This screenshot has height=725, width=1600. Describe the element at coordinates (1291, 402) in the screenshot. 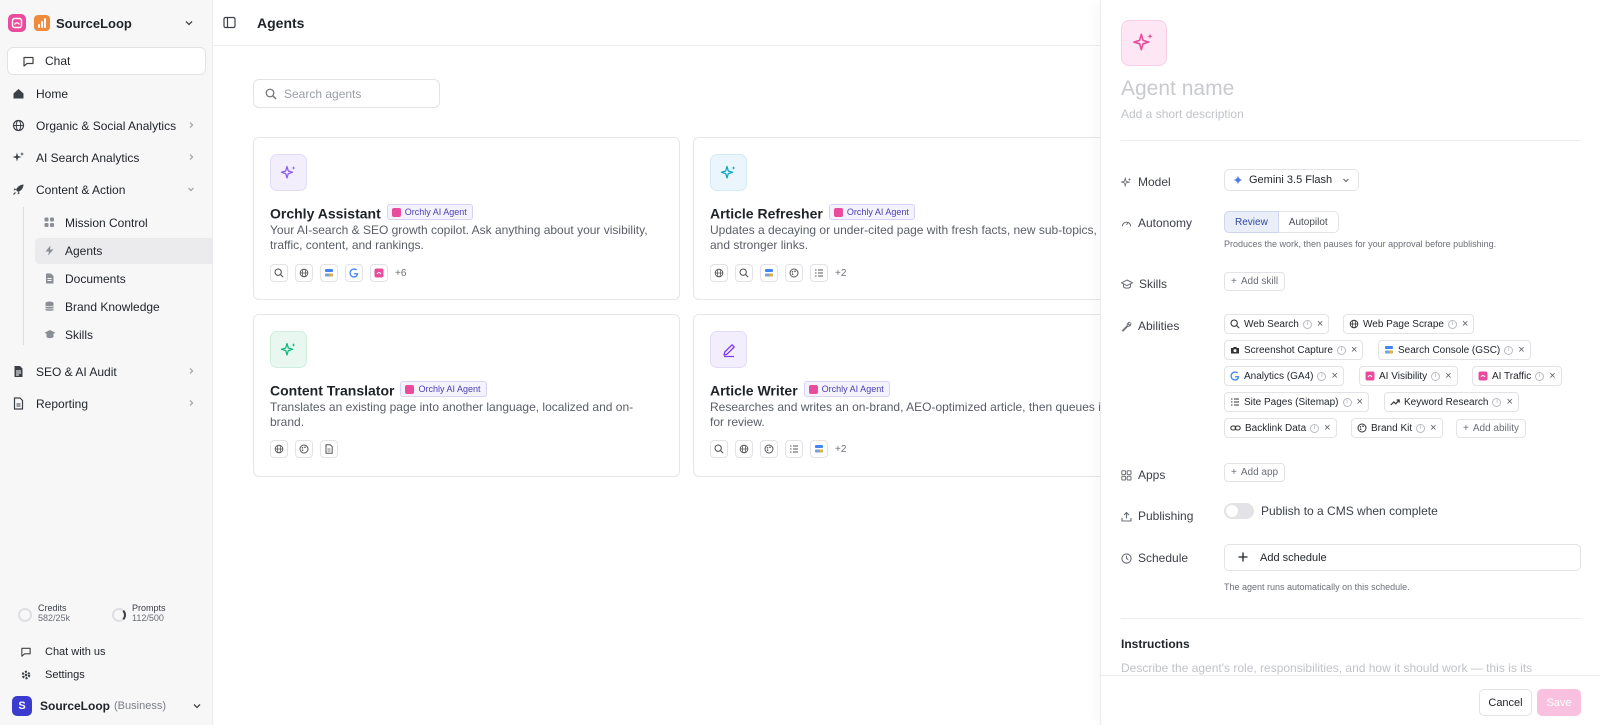

I see `ability-label: Site Pages (Sitemap)` at that location.